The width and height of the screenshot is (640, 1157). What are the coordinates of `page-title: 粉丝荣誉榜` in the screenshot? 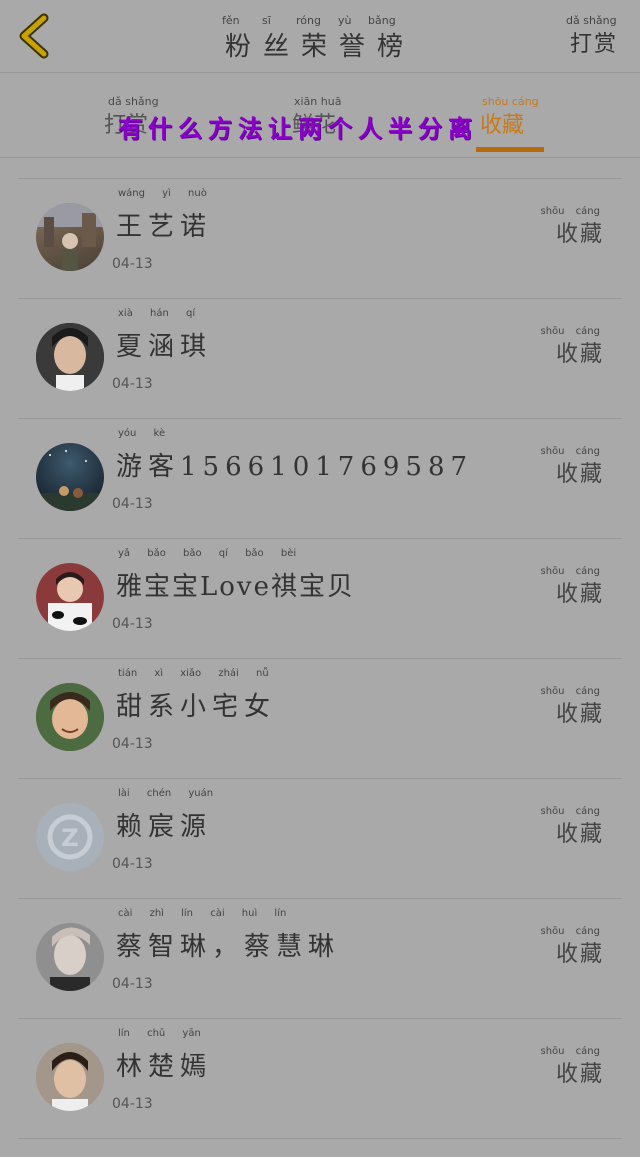 It's located at (319, 47).